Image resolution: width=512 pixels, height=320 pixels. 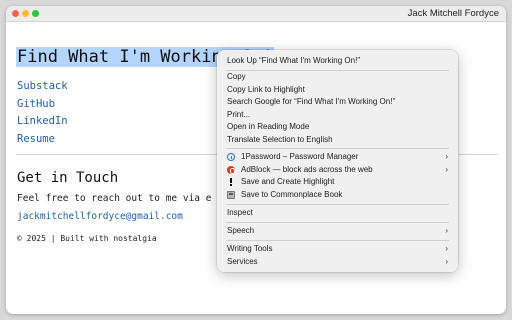 What do you see at coordinates (337, 127) in the screenshot?
I see `menu-item-open-reading-mode: Open in Reading Mode` at bounding box center [337, 127].